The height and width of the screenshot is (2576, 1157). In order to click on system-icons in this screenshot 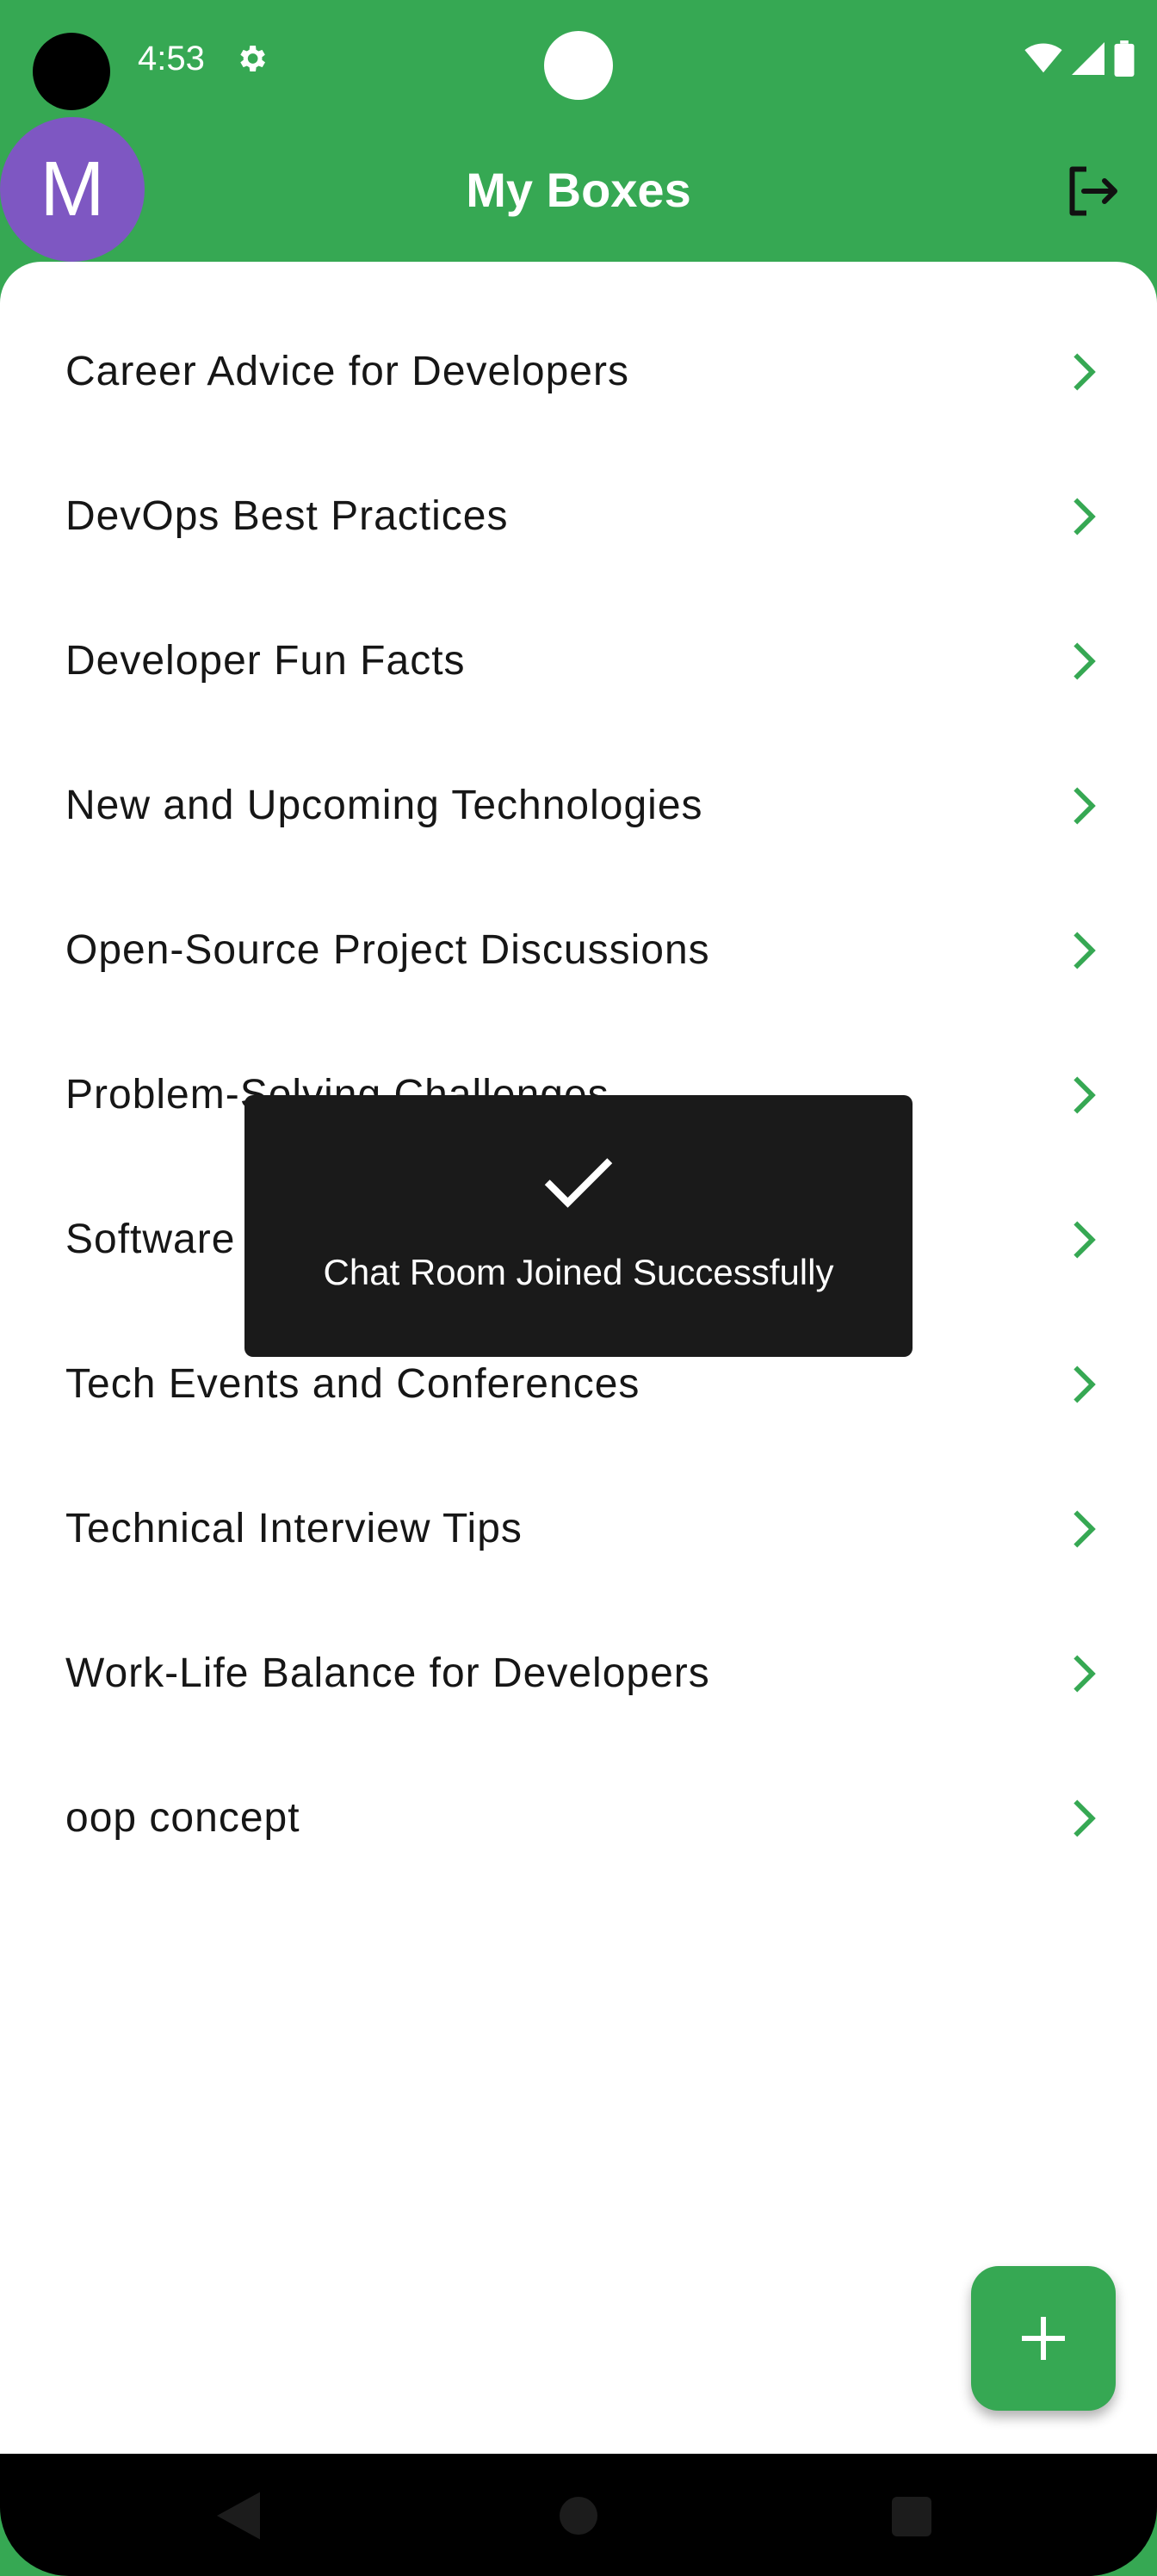, I will do `click(1079, 59)`.